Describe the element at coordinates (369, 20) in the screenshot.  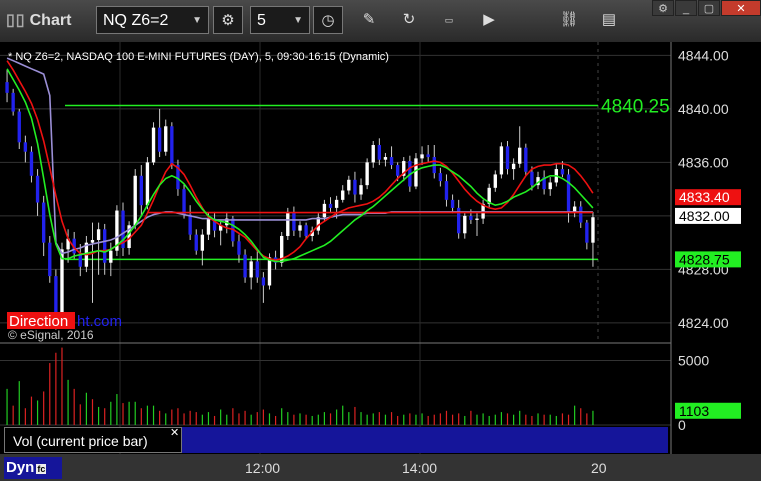
I see `pencil-icon: ✎` at that location.